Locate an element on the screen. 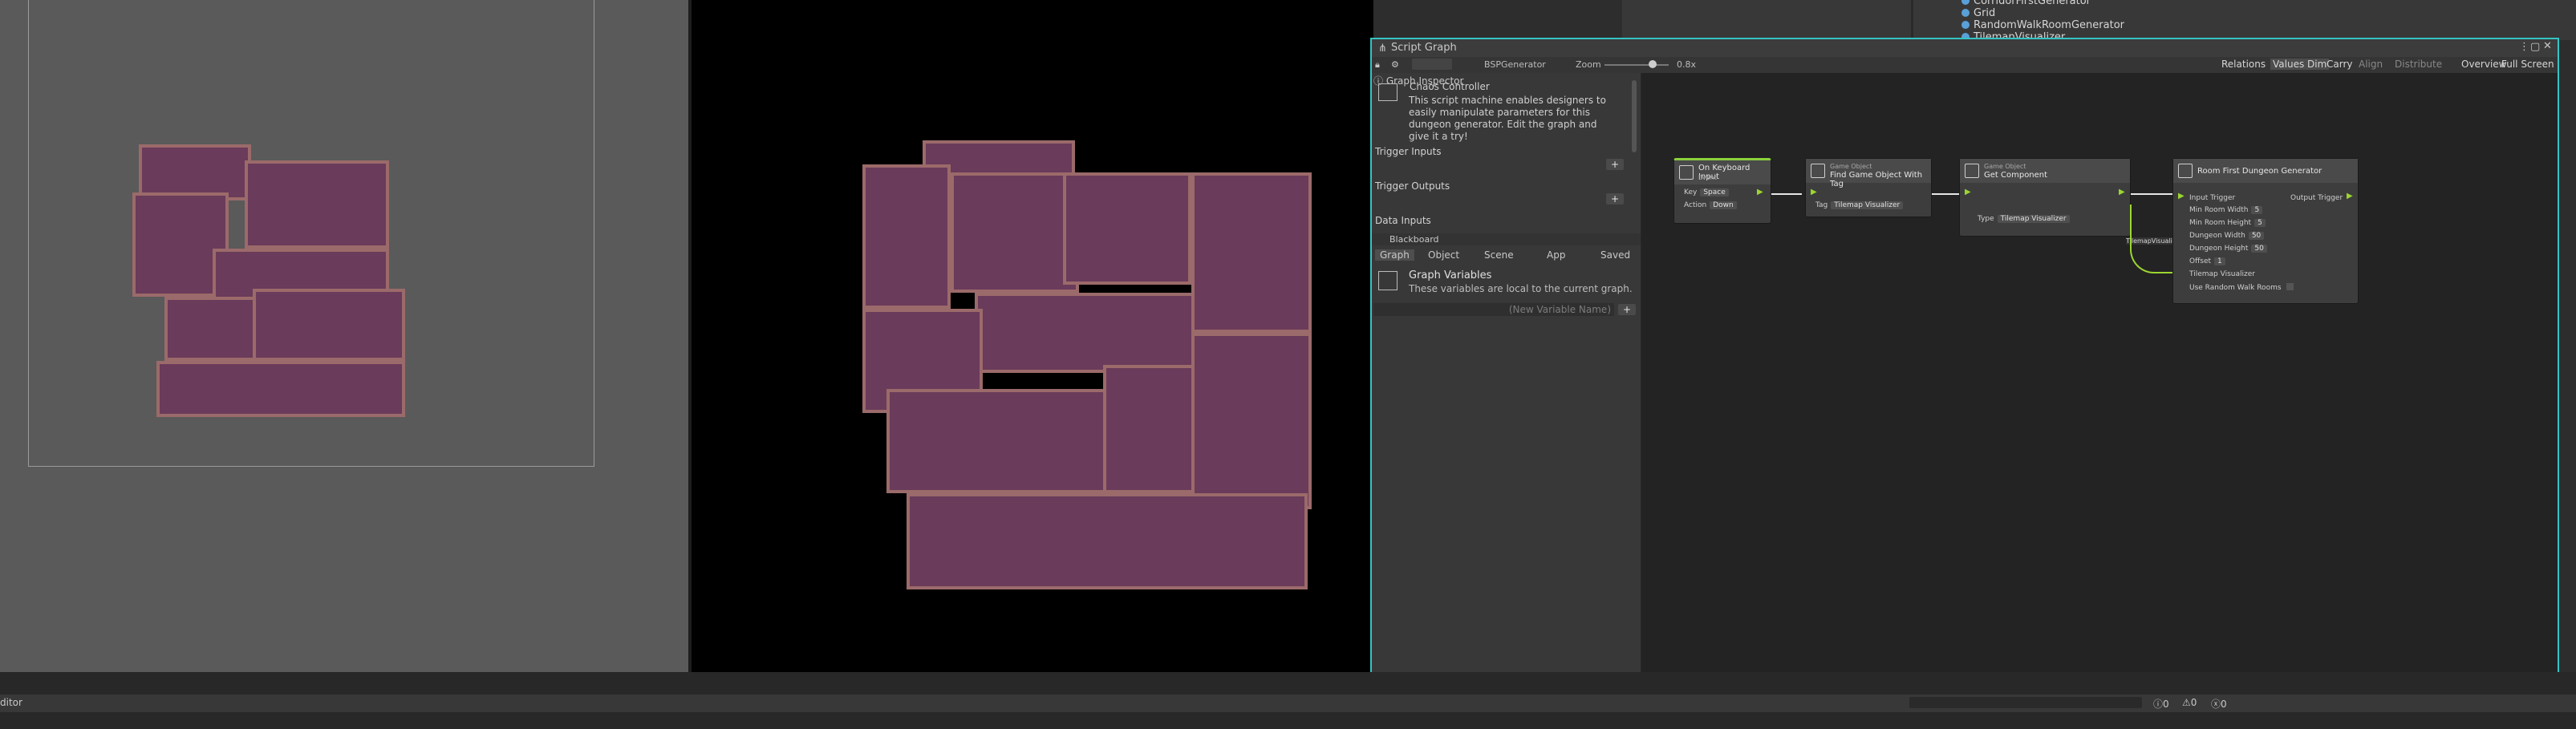 The width and height of the screenshot is (2576, 729). dungeon-width-field: 50 is located at coordinates (2256, 236).